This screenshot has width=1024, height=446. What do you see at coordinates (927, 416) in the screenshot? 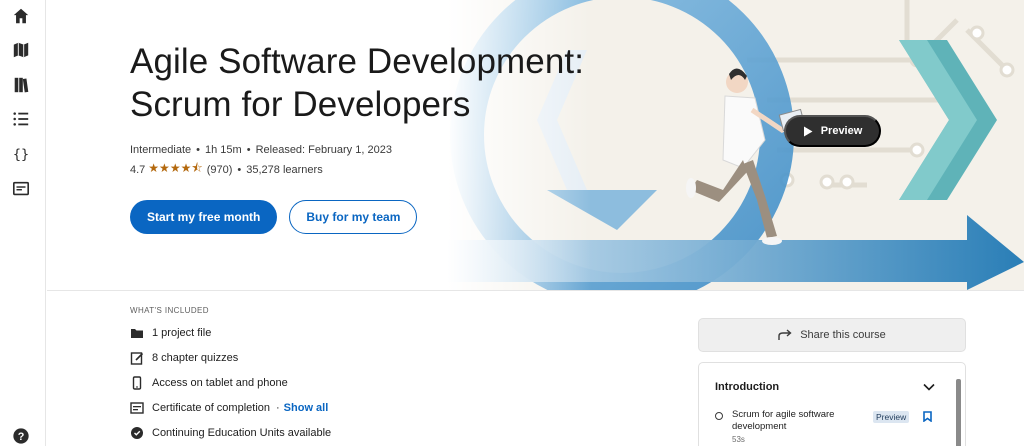
I see `bookmark-icon` at bounding box center [927, 416].